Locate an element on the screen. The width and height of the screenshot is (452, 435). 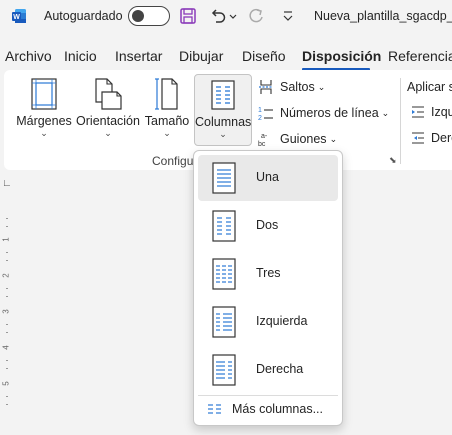
svg-text: 2 is located at coordinates (260, 118).